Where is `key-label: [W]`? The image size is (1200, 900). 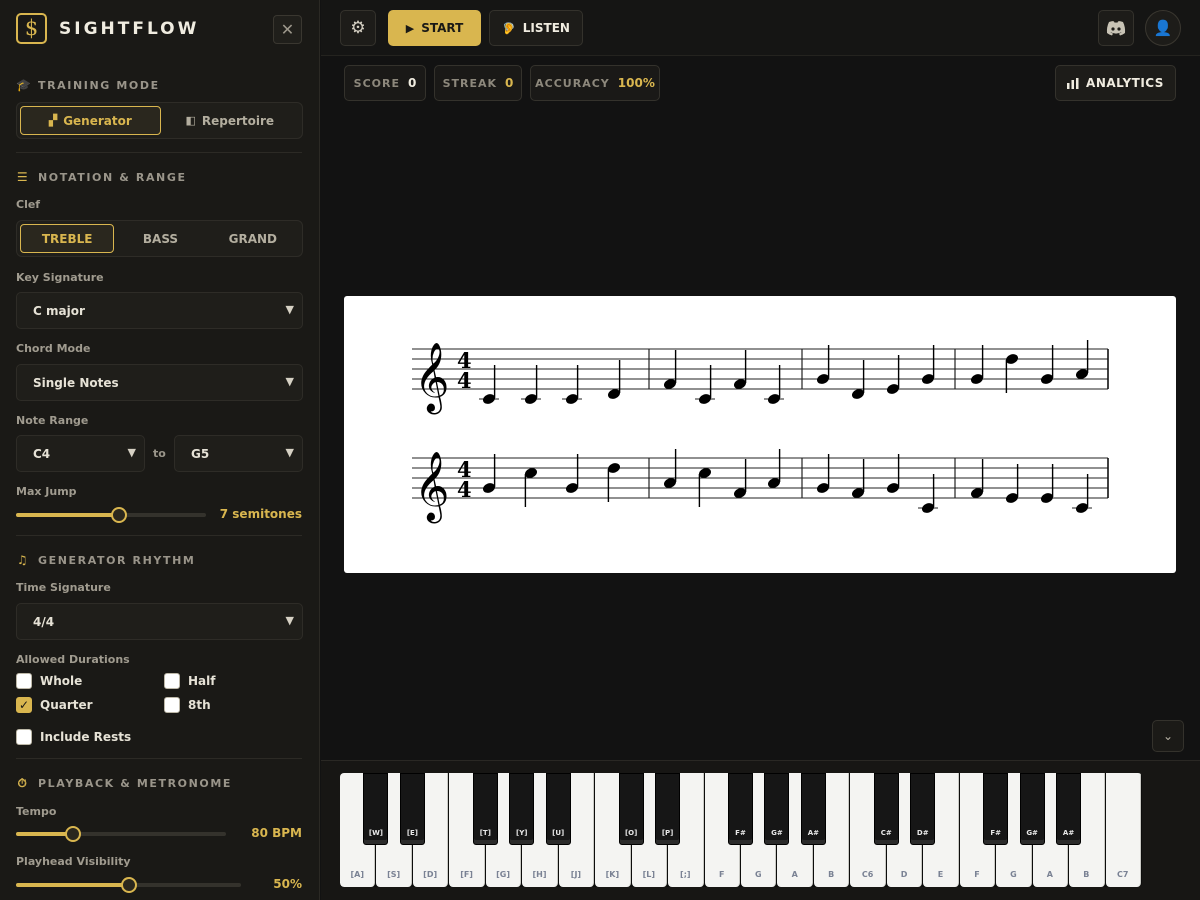
key-label: [W] is located at coordinates (376, 833).